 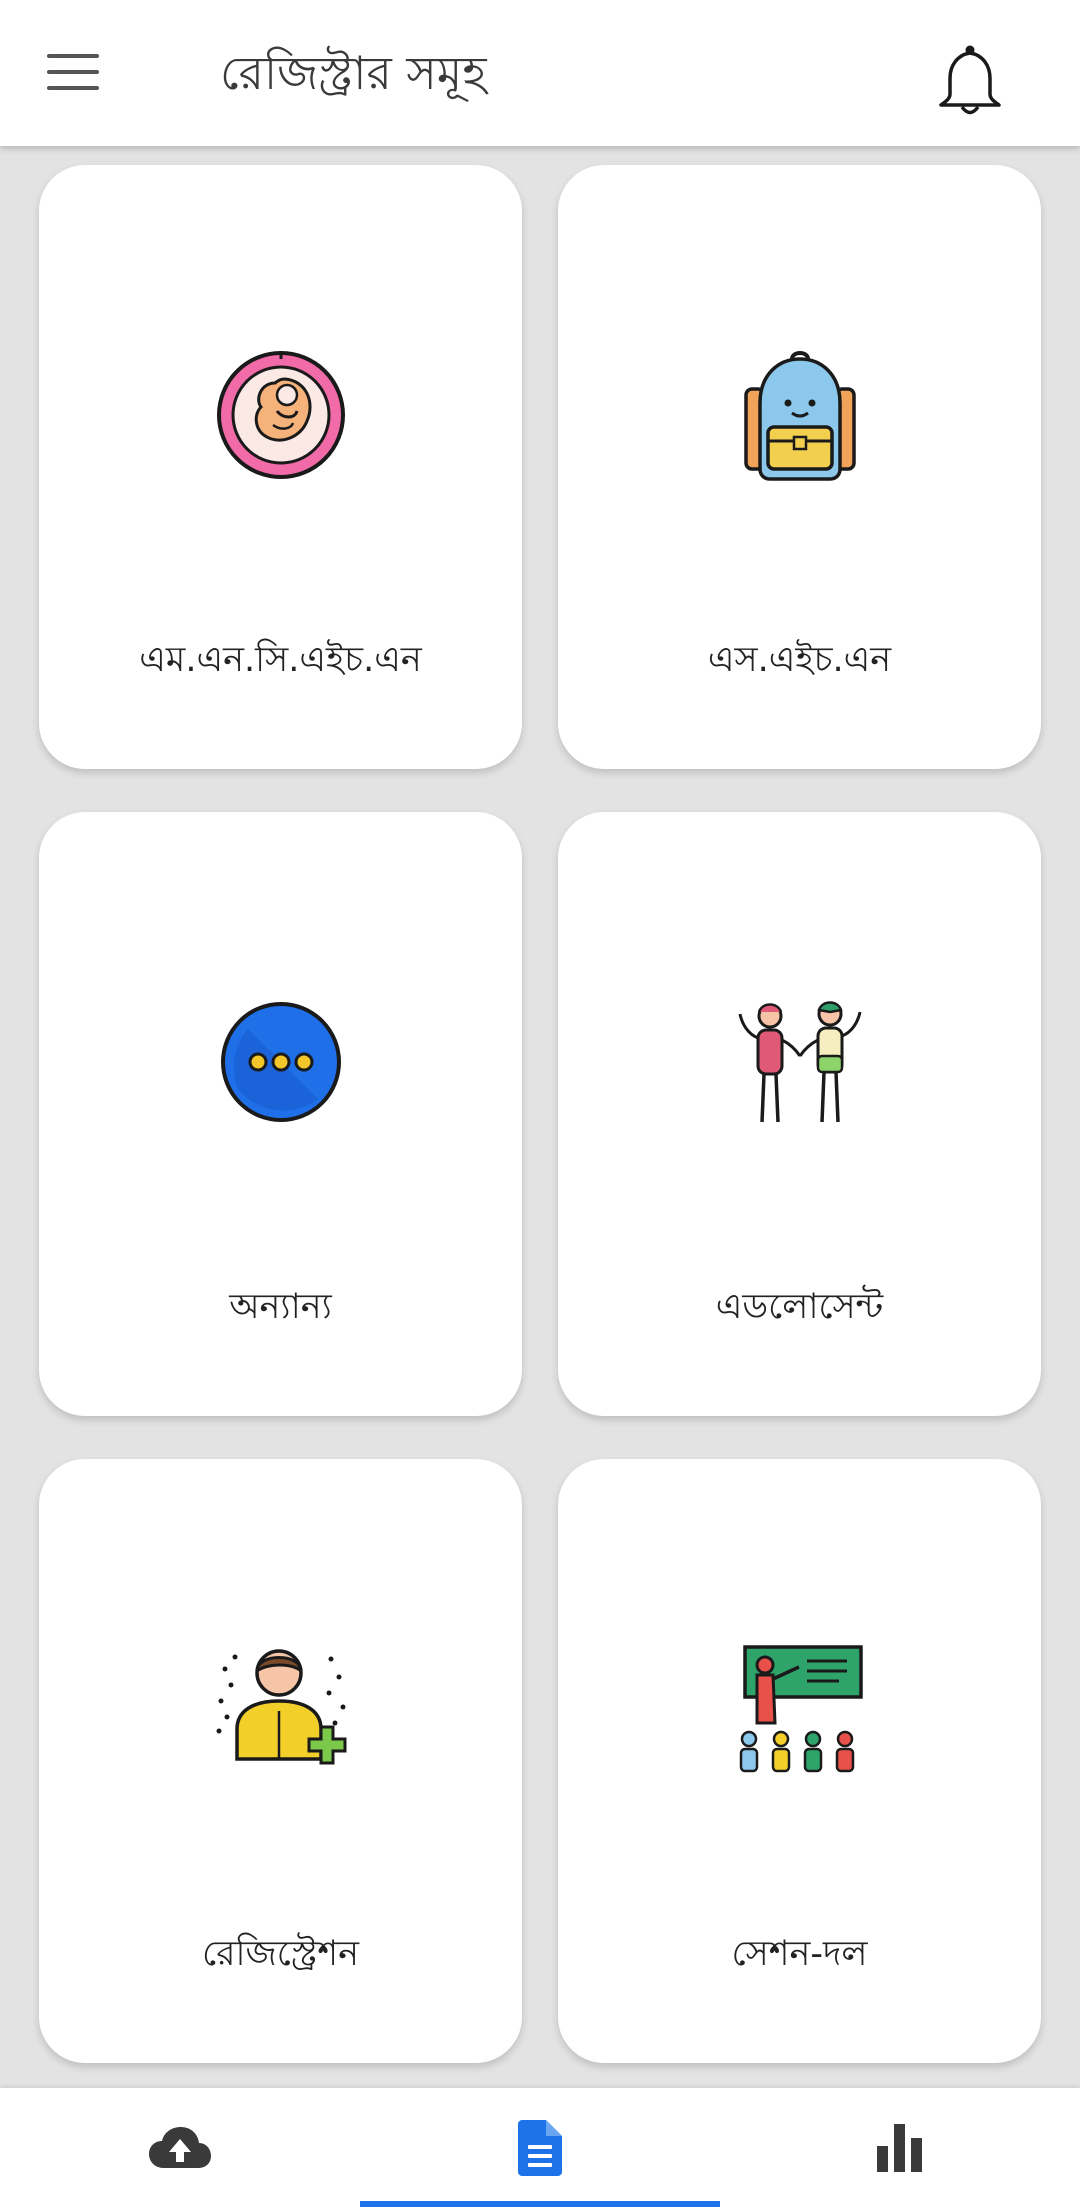 I want to click on menu-button, so click(x=73, y=72).